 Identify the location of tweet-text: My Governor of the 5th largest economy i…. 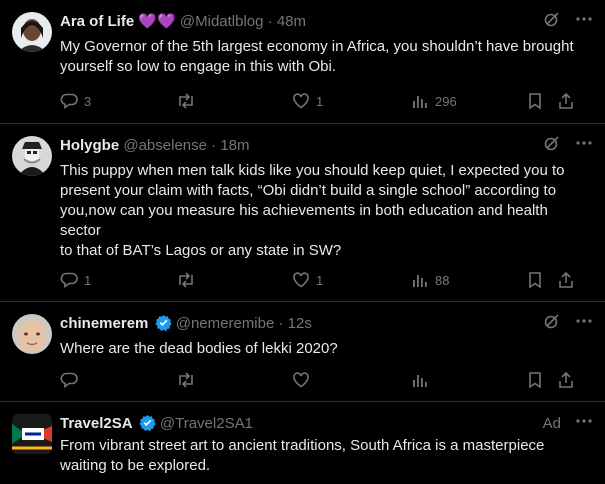
(317, 56).